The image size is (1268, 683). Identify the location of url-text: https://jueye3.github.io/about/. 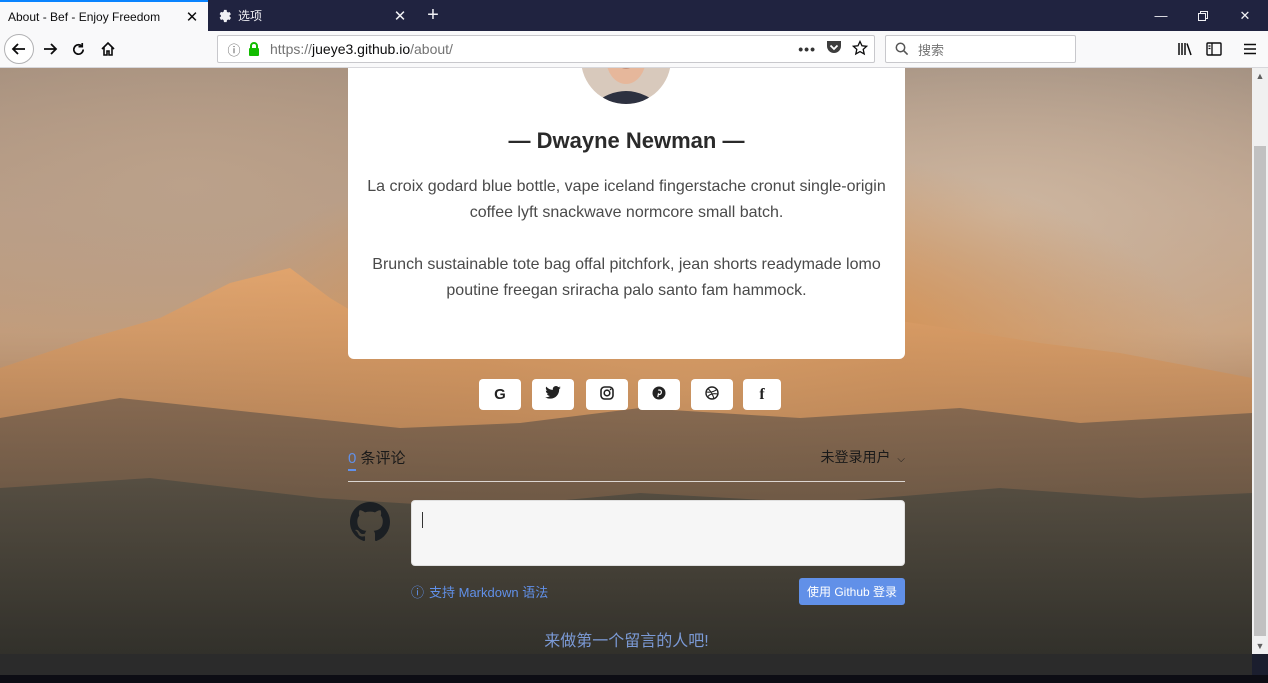
(534, 49).